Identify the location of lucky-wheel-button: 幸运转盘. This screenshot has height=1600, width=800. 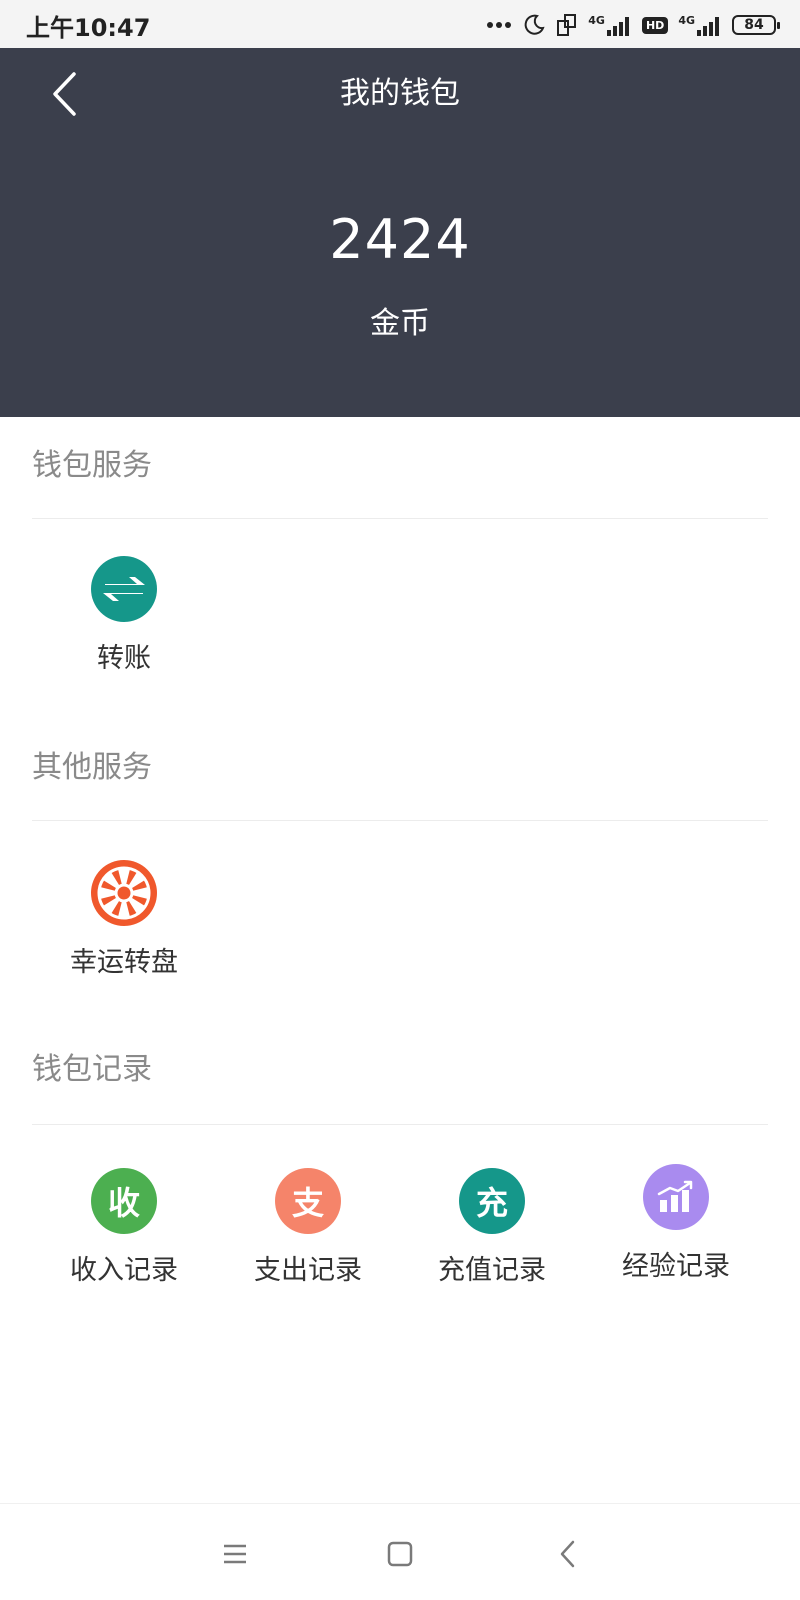
(124, 919).